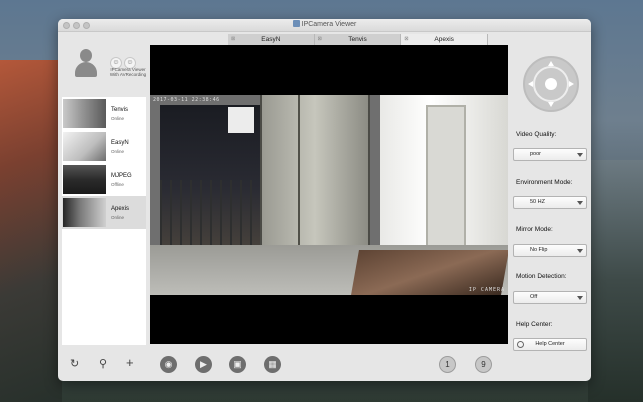 The width and height of the screenshot is (643, 402). What do you see at coordinates (541, 276) in the screenshot?
I see `motion-detection-label: Motion Detection:` at bounding box center [541, 276].